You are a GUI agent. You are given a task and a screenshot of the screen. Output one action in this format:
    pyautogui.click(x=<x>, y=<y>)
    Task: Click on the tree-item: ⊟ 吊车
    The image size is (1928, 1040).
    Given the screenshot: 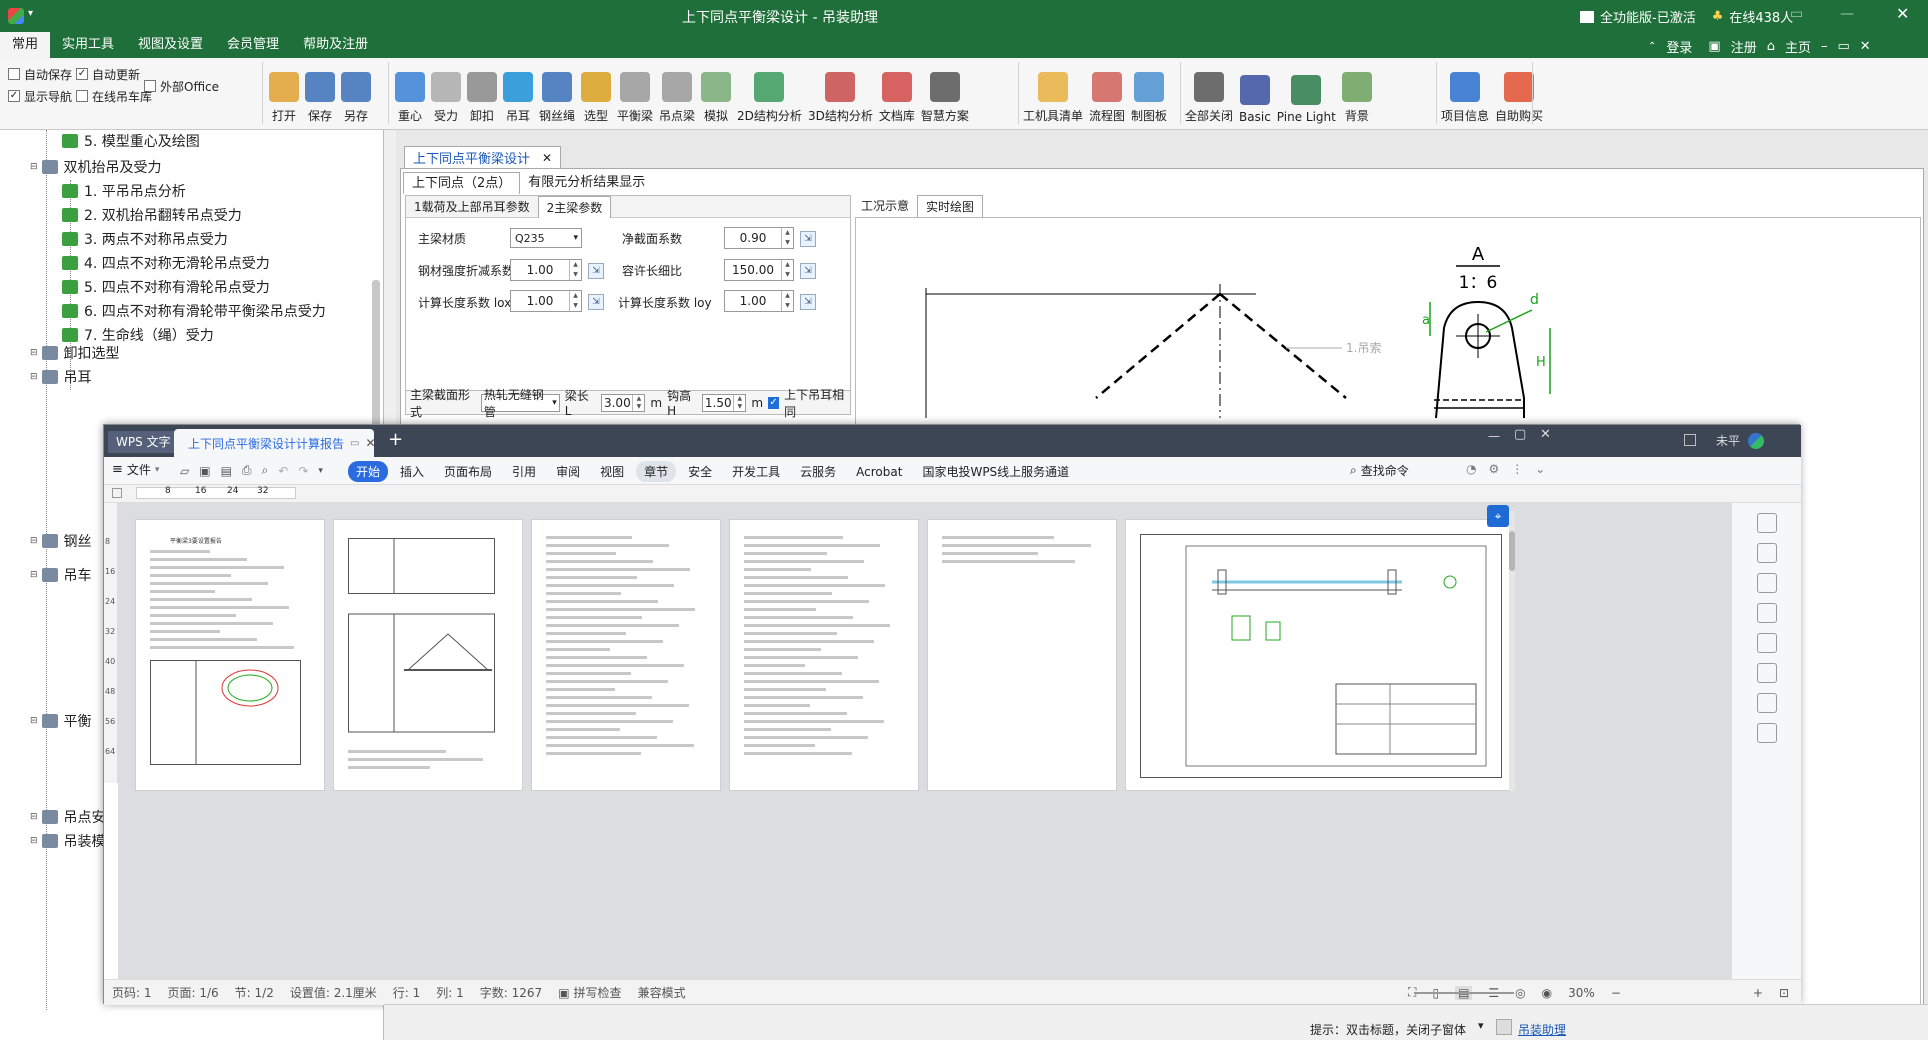 What is the action you would take?
    pyautogui.click(x=61, y=575)
    